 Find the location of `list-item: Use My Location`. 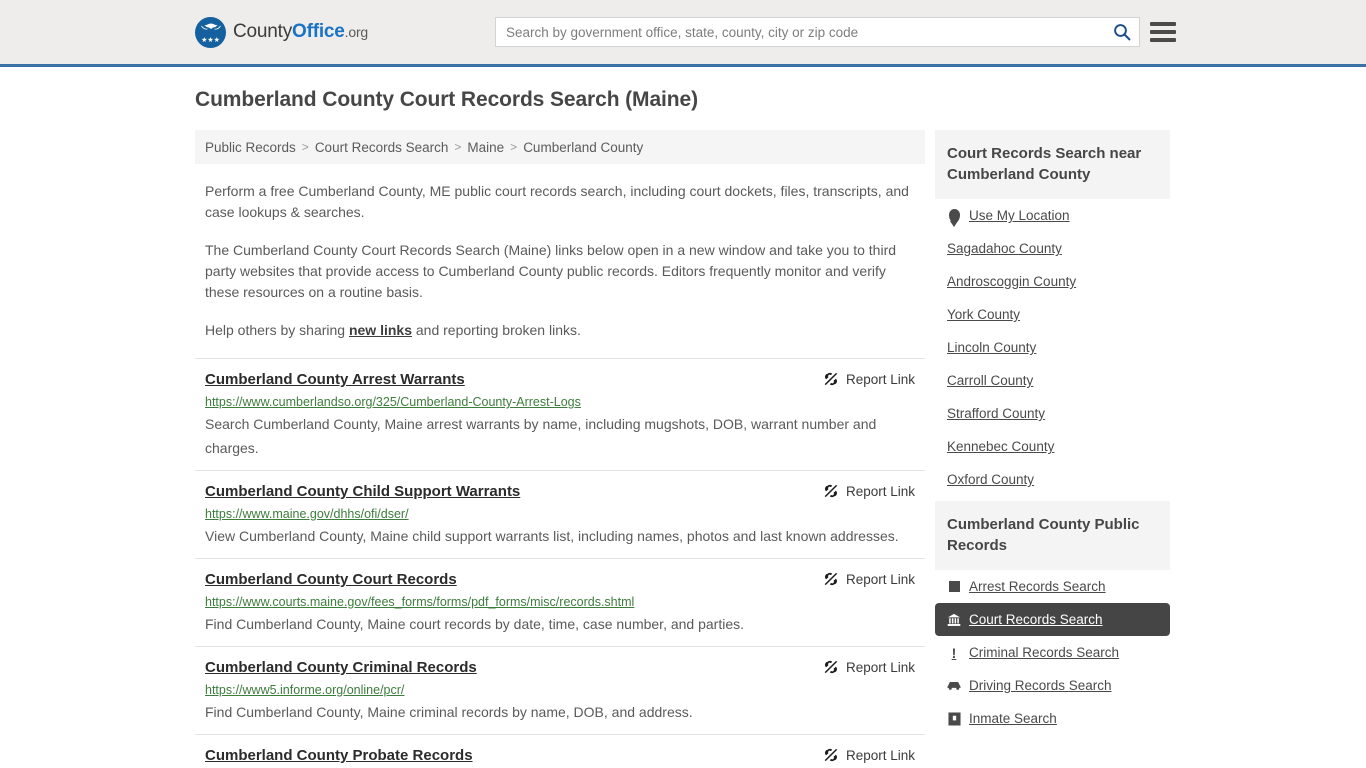

list-item: Use My Location is located at coordinates (1052, 215).